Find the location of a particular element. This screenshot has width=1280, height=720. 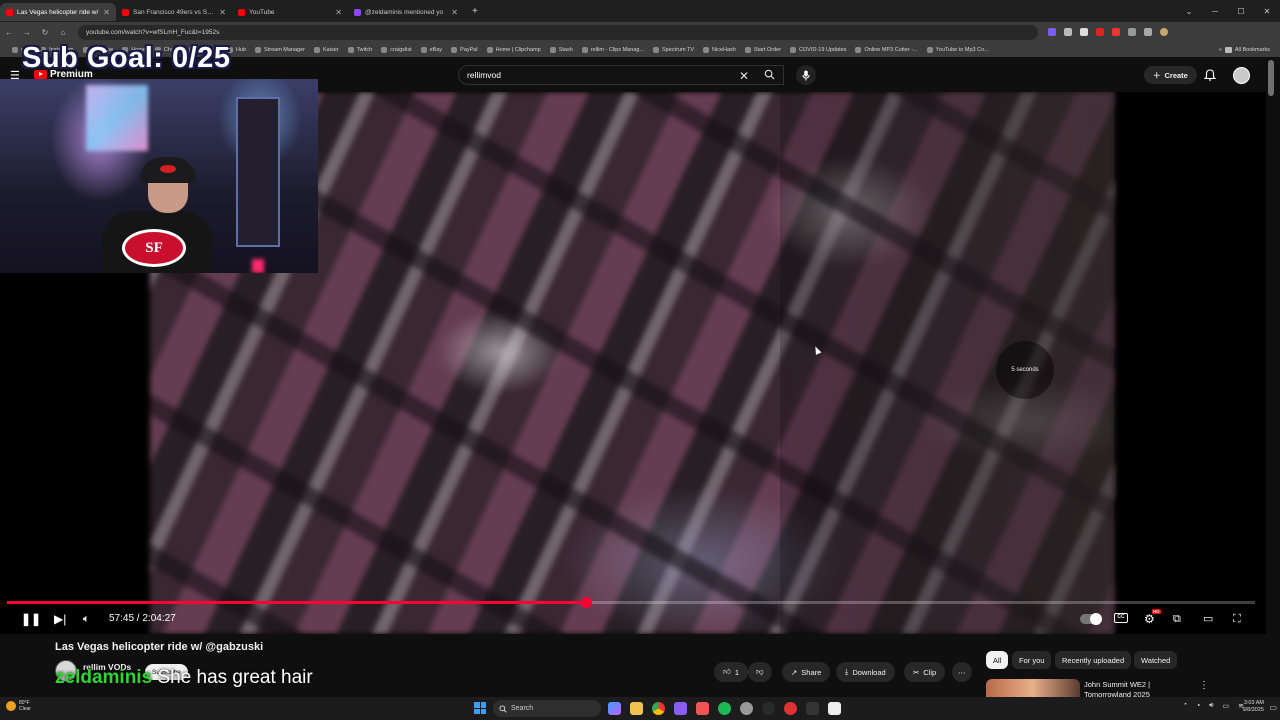

theater-mode-icon: ▭ is located at coordinates (1208, 619).